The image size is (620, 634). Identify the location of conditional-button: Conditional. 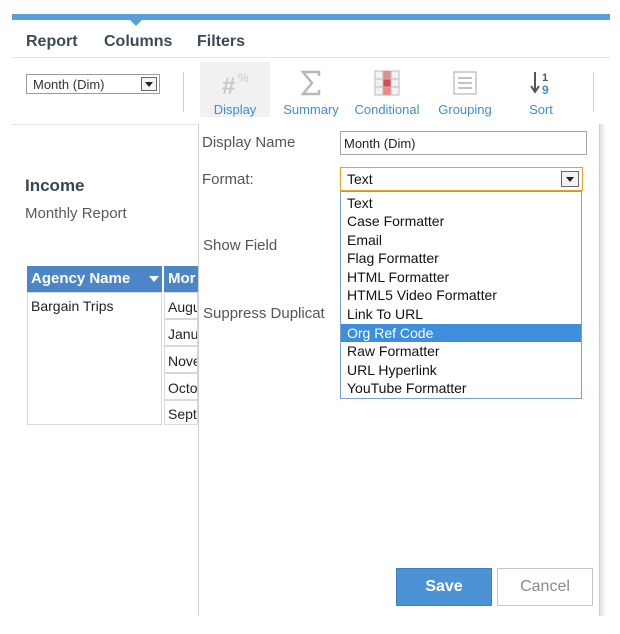
(387, 89).